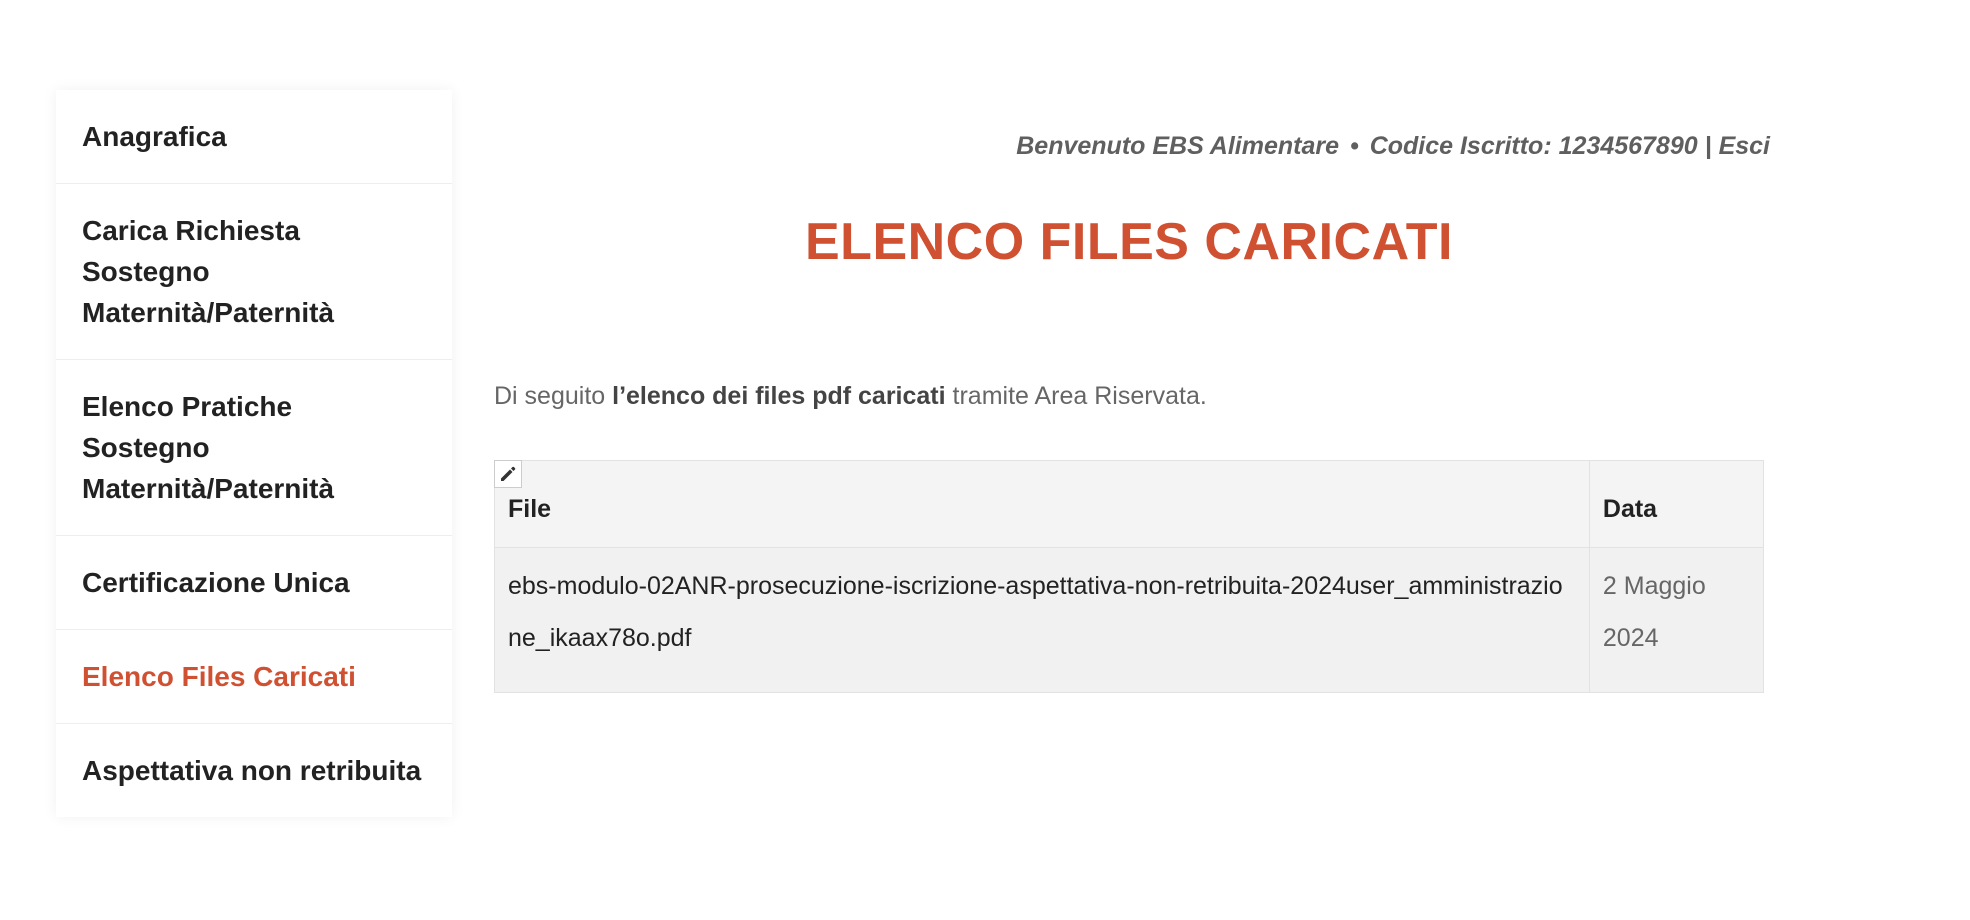 Image resolution: width=1970 pixels, height=920 pixels. I want to click on intro-suffix: tramite Area Riservata., so click(1079, 396).